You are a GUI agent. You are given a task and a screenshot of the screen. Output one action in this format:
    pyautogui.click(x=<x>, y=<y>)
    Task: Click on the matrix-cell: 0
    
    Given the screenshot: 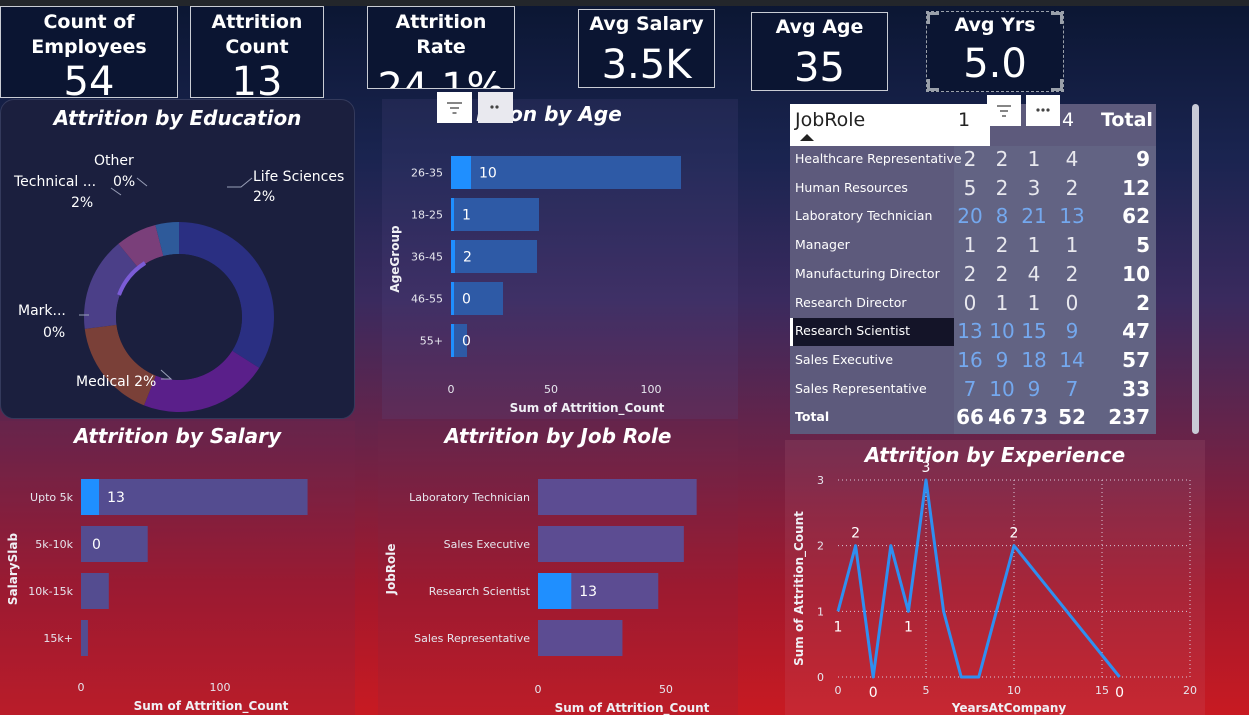 What is the action you would take?
    pyautogui.click(x=970, y=302)
    